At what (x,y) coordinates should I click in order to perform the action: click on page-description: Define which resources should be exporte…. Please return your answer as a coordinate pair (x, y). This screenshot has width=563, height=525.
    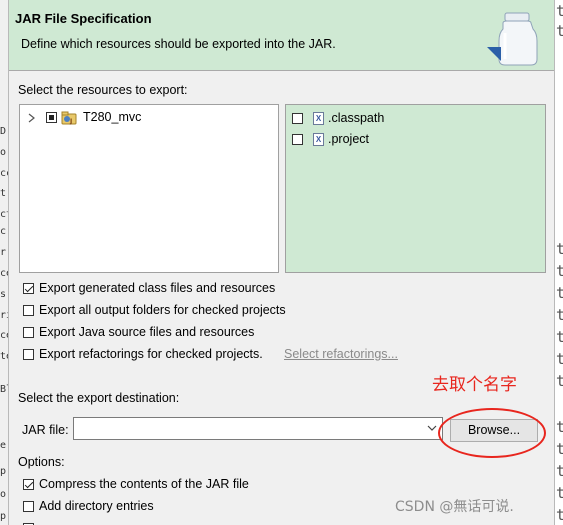
    Looking at the image, I should click on (178, 44).